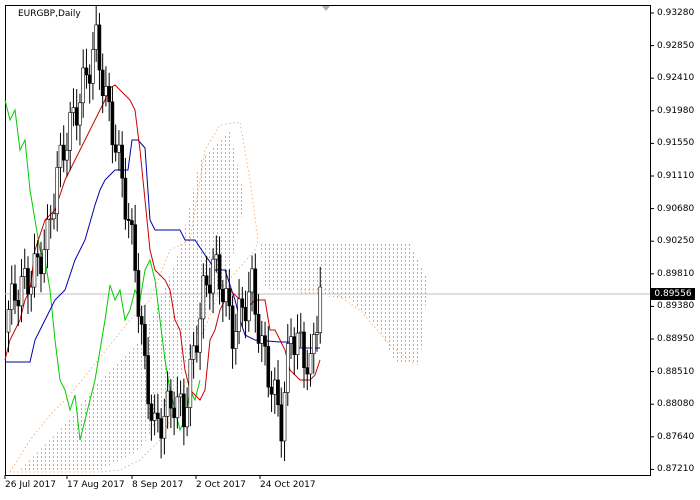  Describe the element at coordinates (676, 404) in the screenshot. I see `price-label: 0.88080` at that location.